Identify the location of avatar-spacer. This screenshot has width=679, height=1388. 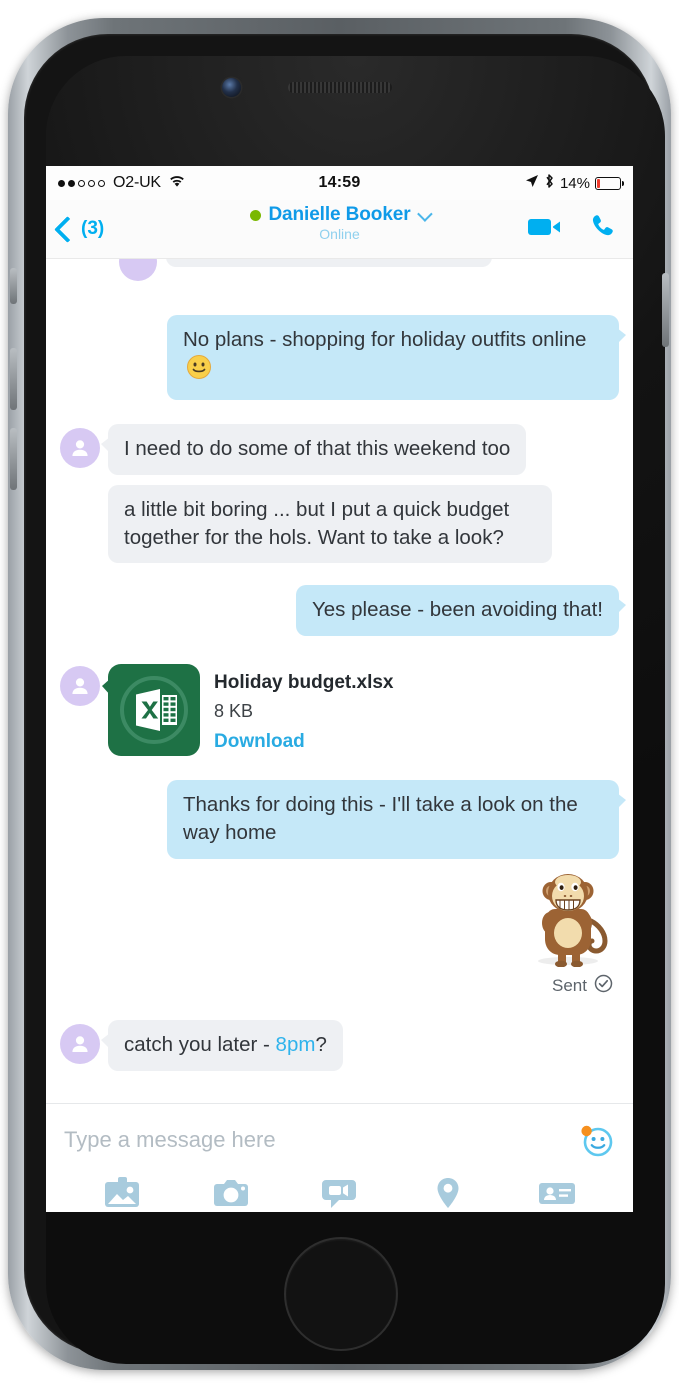
(80, 509).